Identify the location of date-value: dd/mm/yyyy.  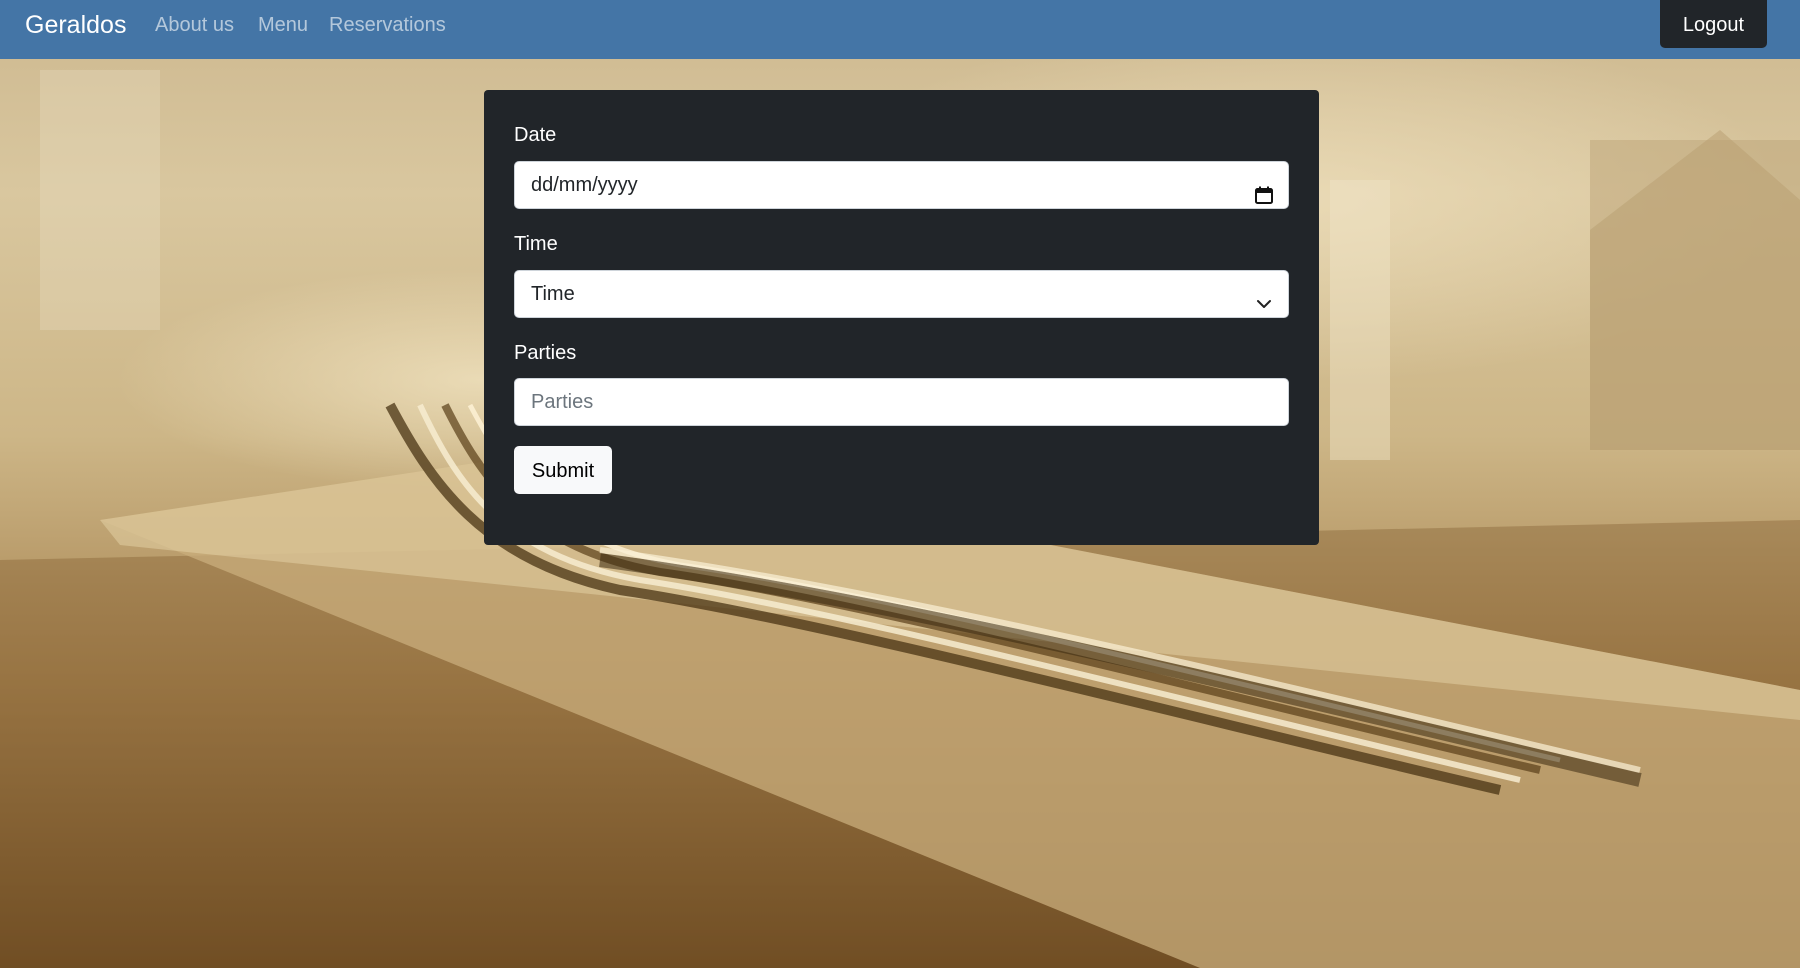
(584, 185).